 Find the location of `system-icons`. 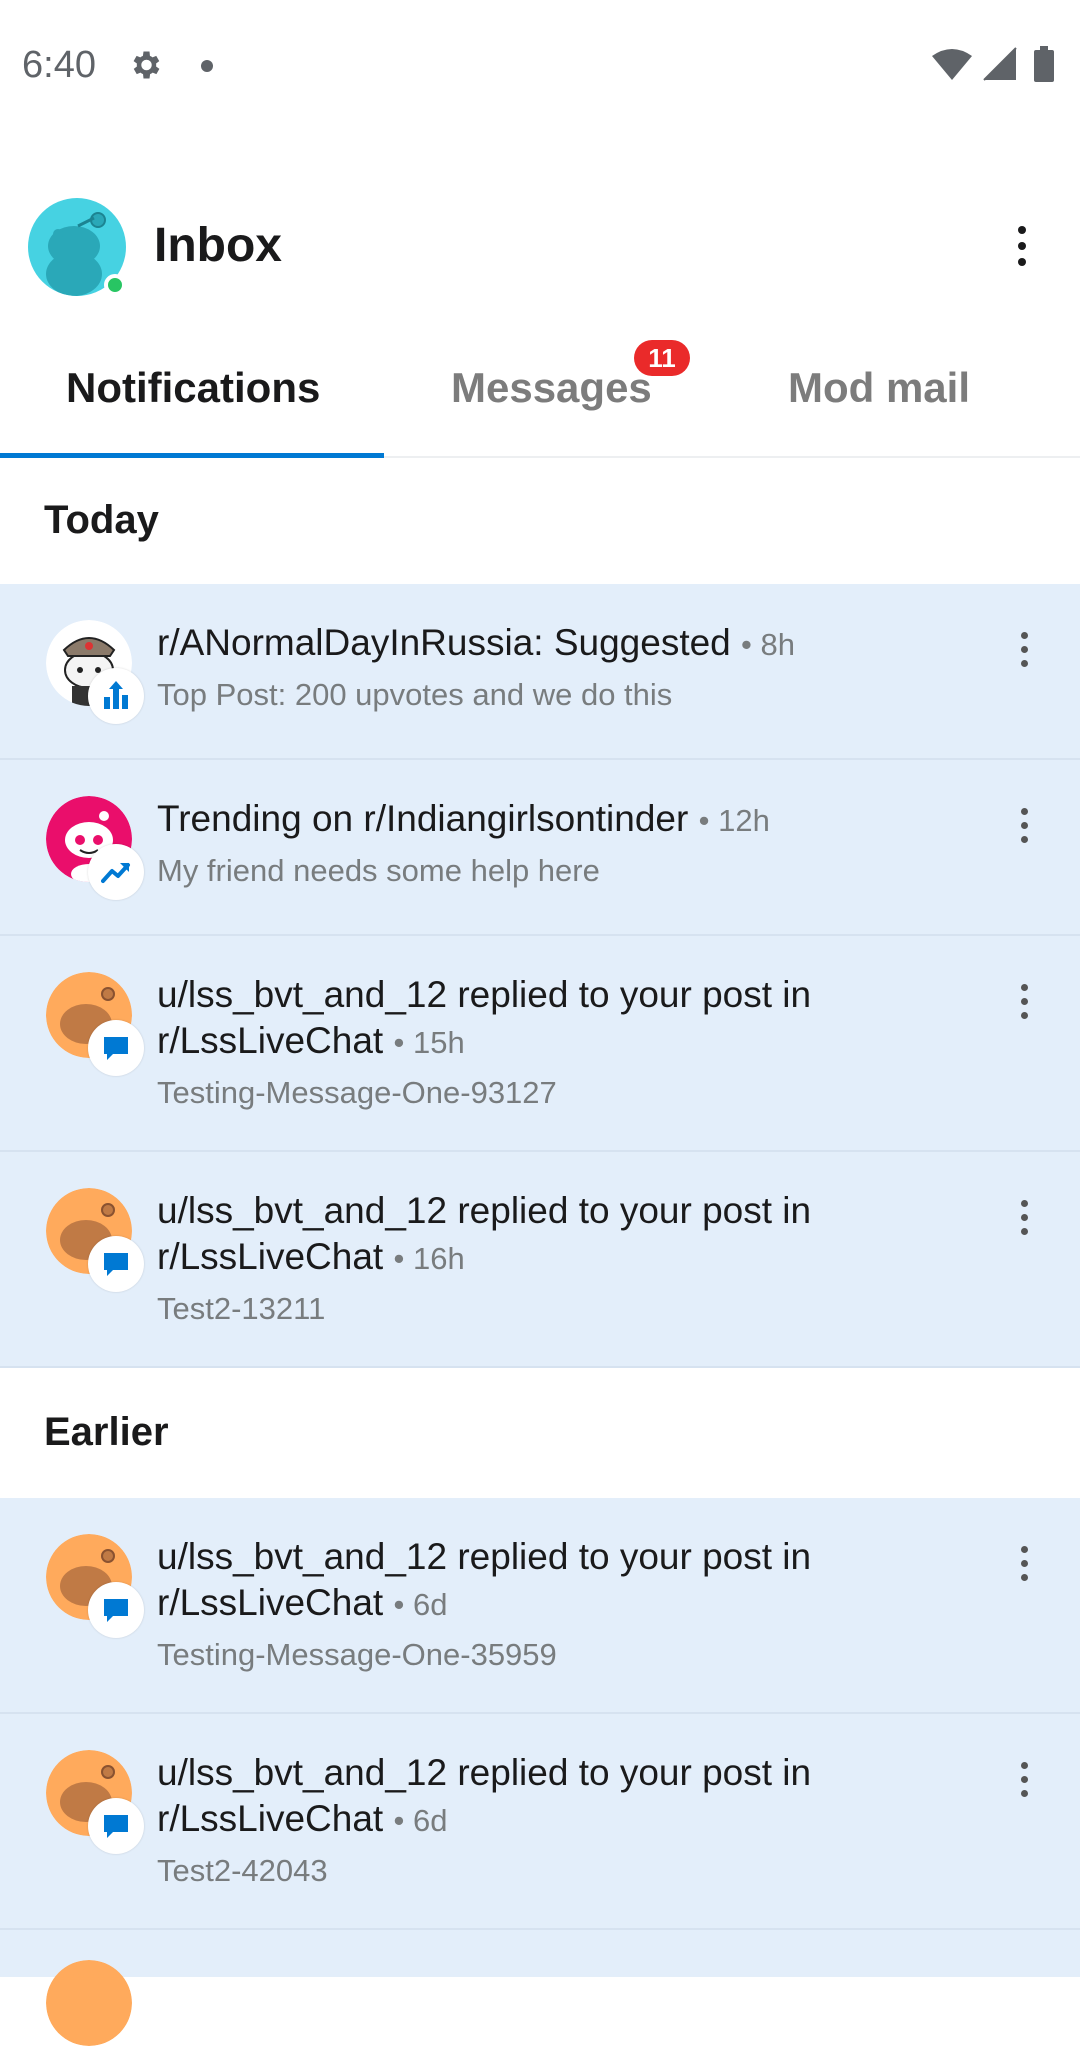

system-icons is located at coordinates (993, 64).